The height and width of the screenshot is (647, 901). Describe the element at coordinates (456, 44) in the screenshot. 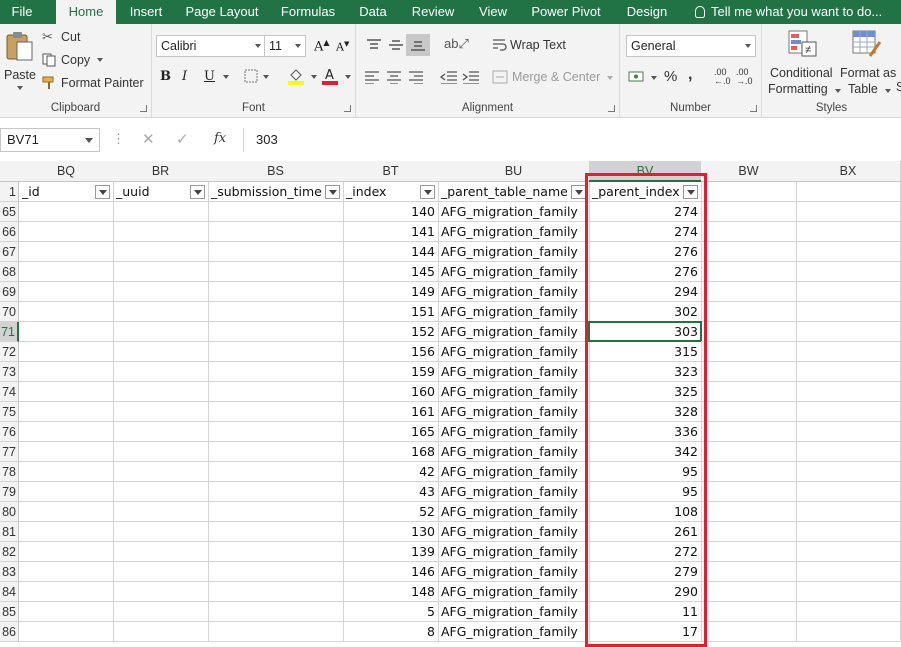

I see `orientation-icon: ab⤢` at that location.